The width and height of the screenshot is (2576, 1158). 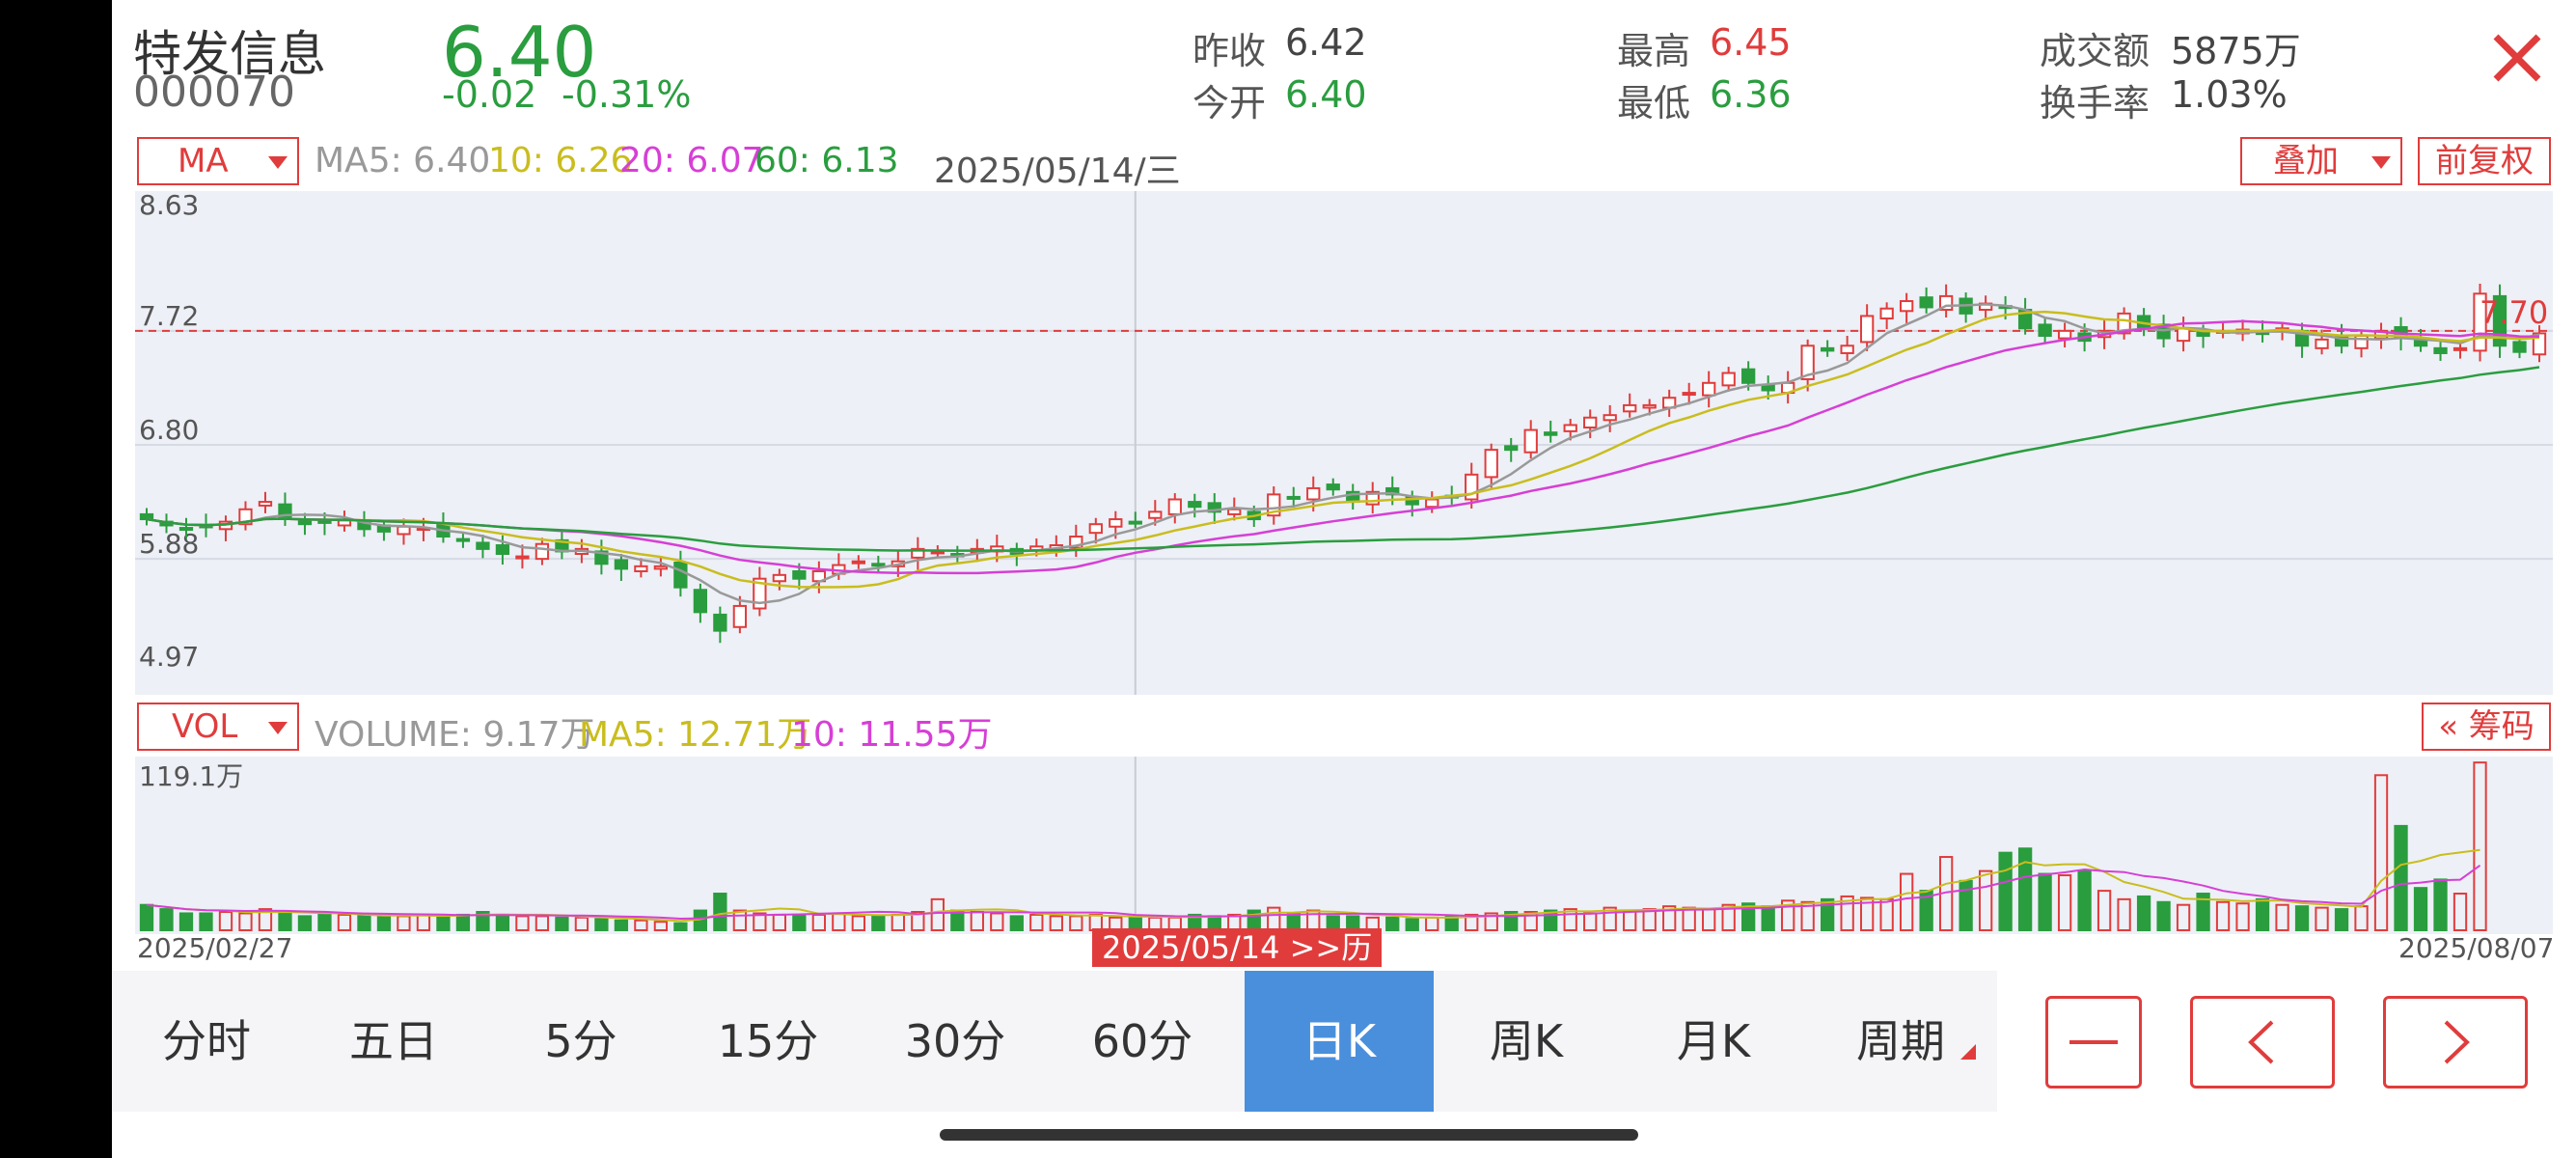 I want to click on volume-max-label: 119.1万, so click(x=191, y=776).